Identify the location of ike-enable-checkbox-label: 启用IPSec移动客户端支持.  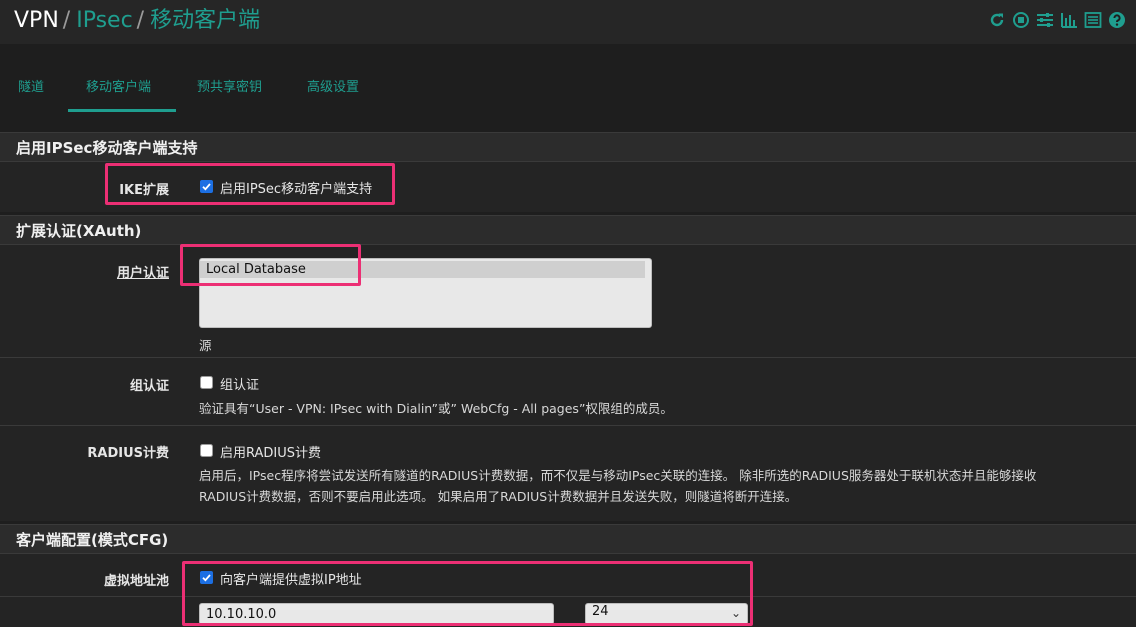
(296, 189).